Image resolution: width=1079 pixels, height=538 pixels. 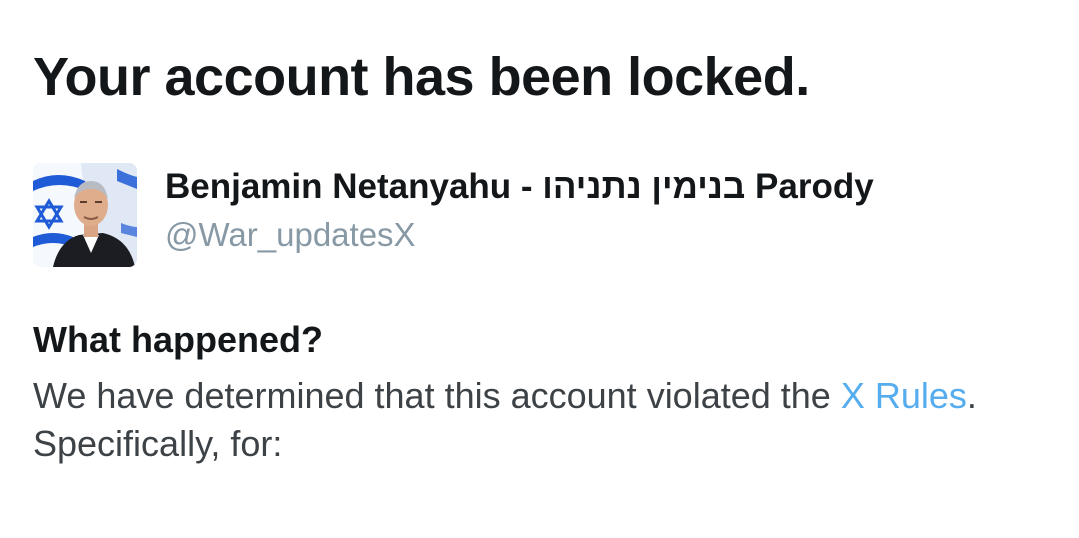 I want to click on violation-text-end: ., so click(x=971, y=395).